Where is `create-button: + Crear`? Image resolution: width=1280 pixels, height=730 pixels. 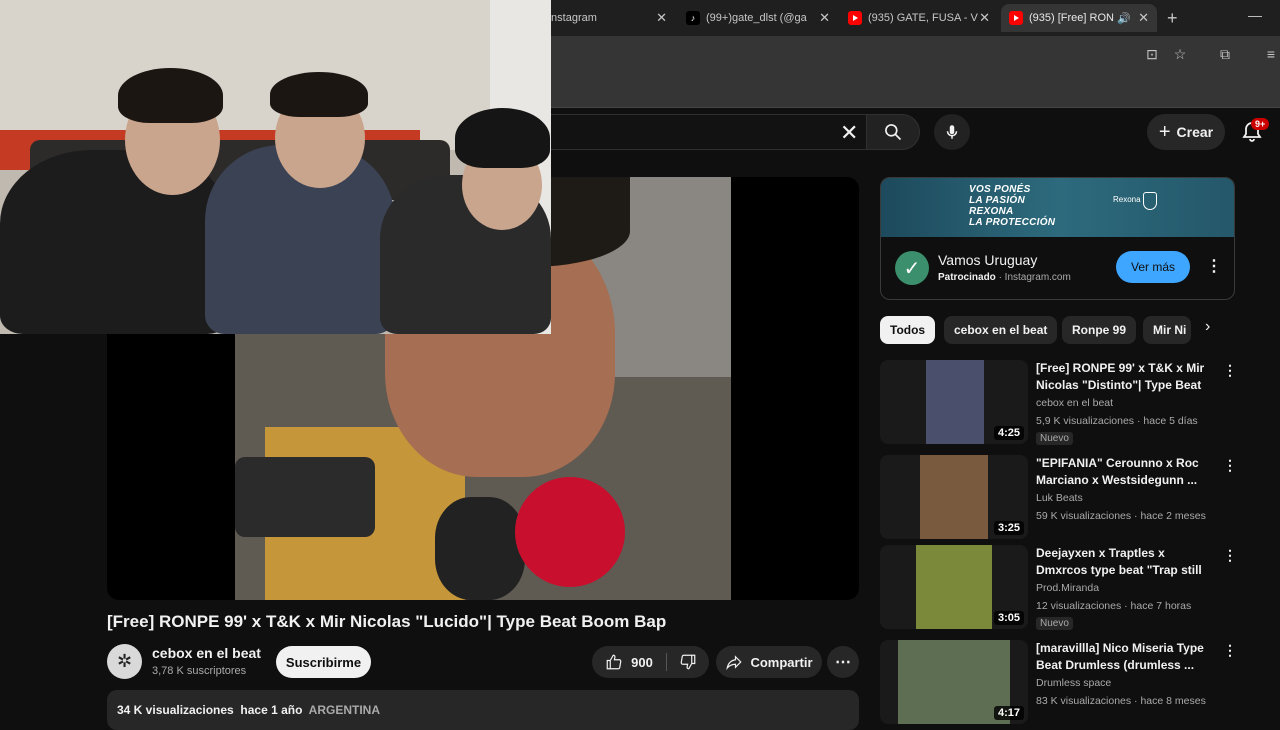 create-button: + Crear is located at coordinates (1186, 132).